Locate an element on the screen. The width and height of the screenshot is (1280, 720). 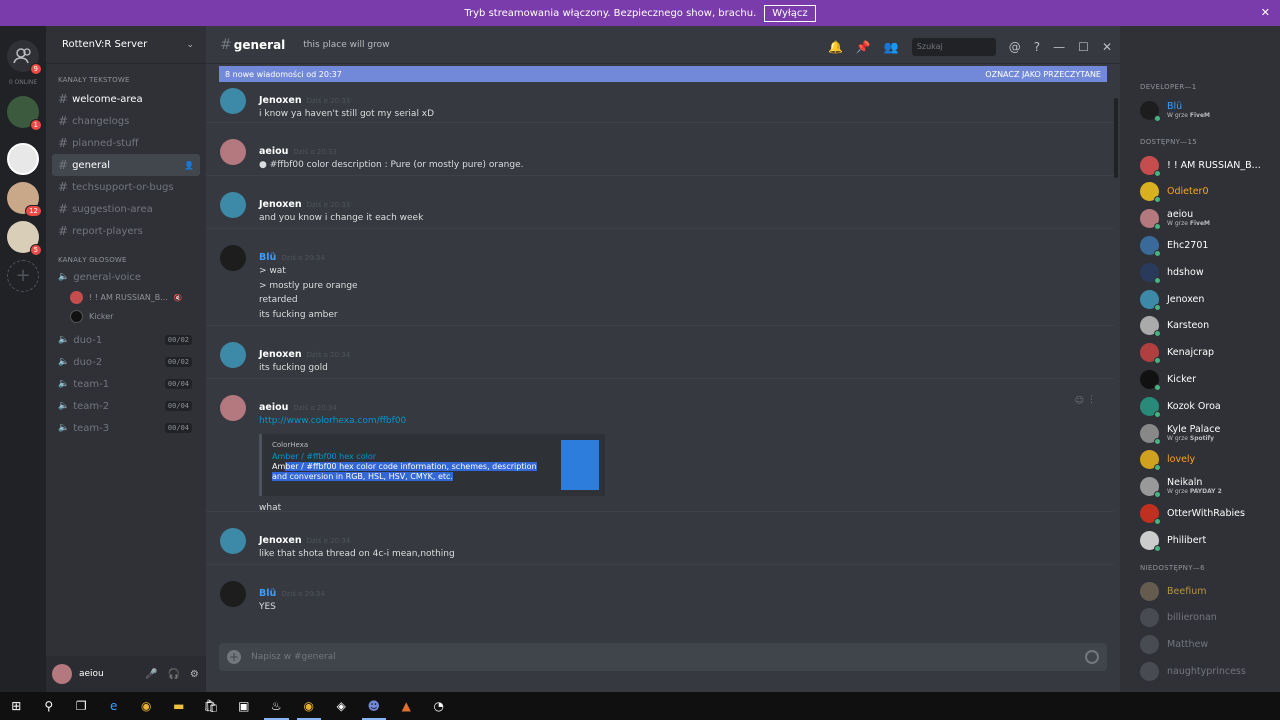
app-icon: ▲ is located at coordinates (406, 706).